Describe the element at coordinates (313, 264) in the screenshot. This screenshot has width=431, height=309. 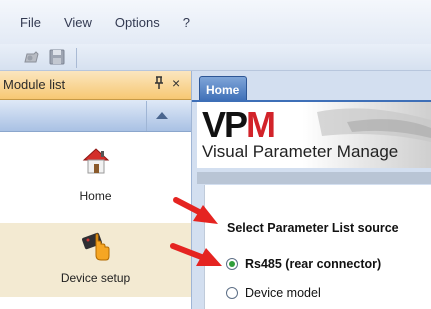
I see `rs485-label: Rs485 (rear connector)` at that location.